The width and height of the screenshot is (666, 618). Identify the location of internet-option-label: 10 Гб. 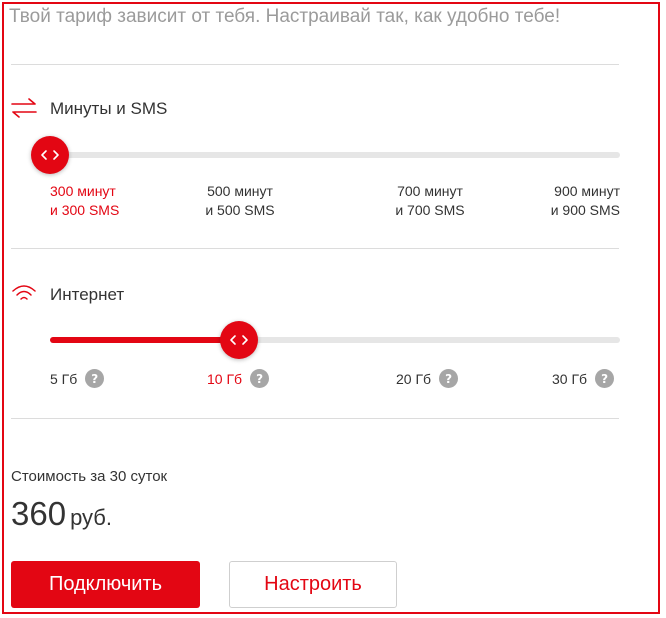
(225, 378).